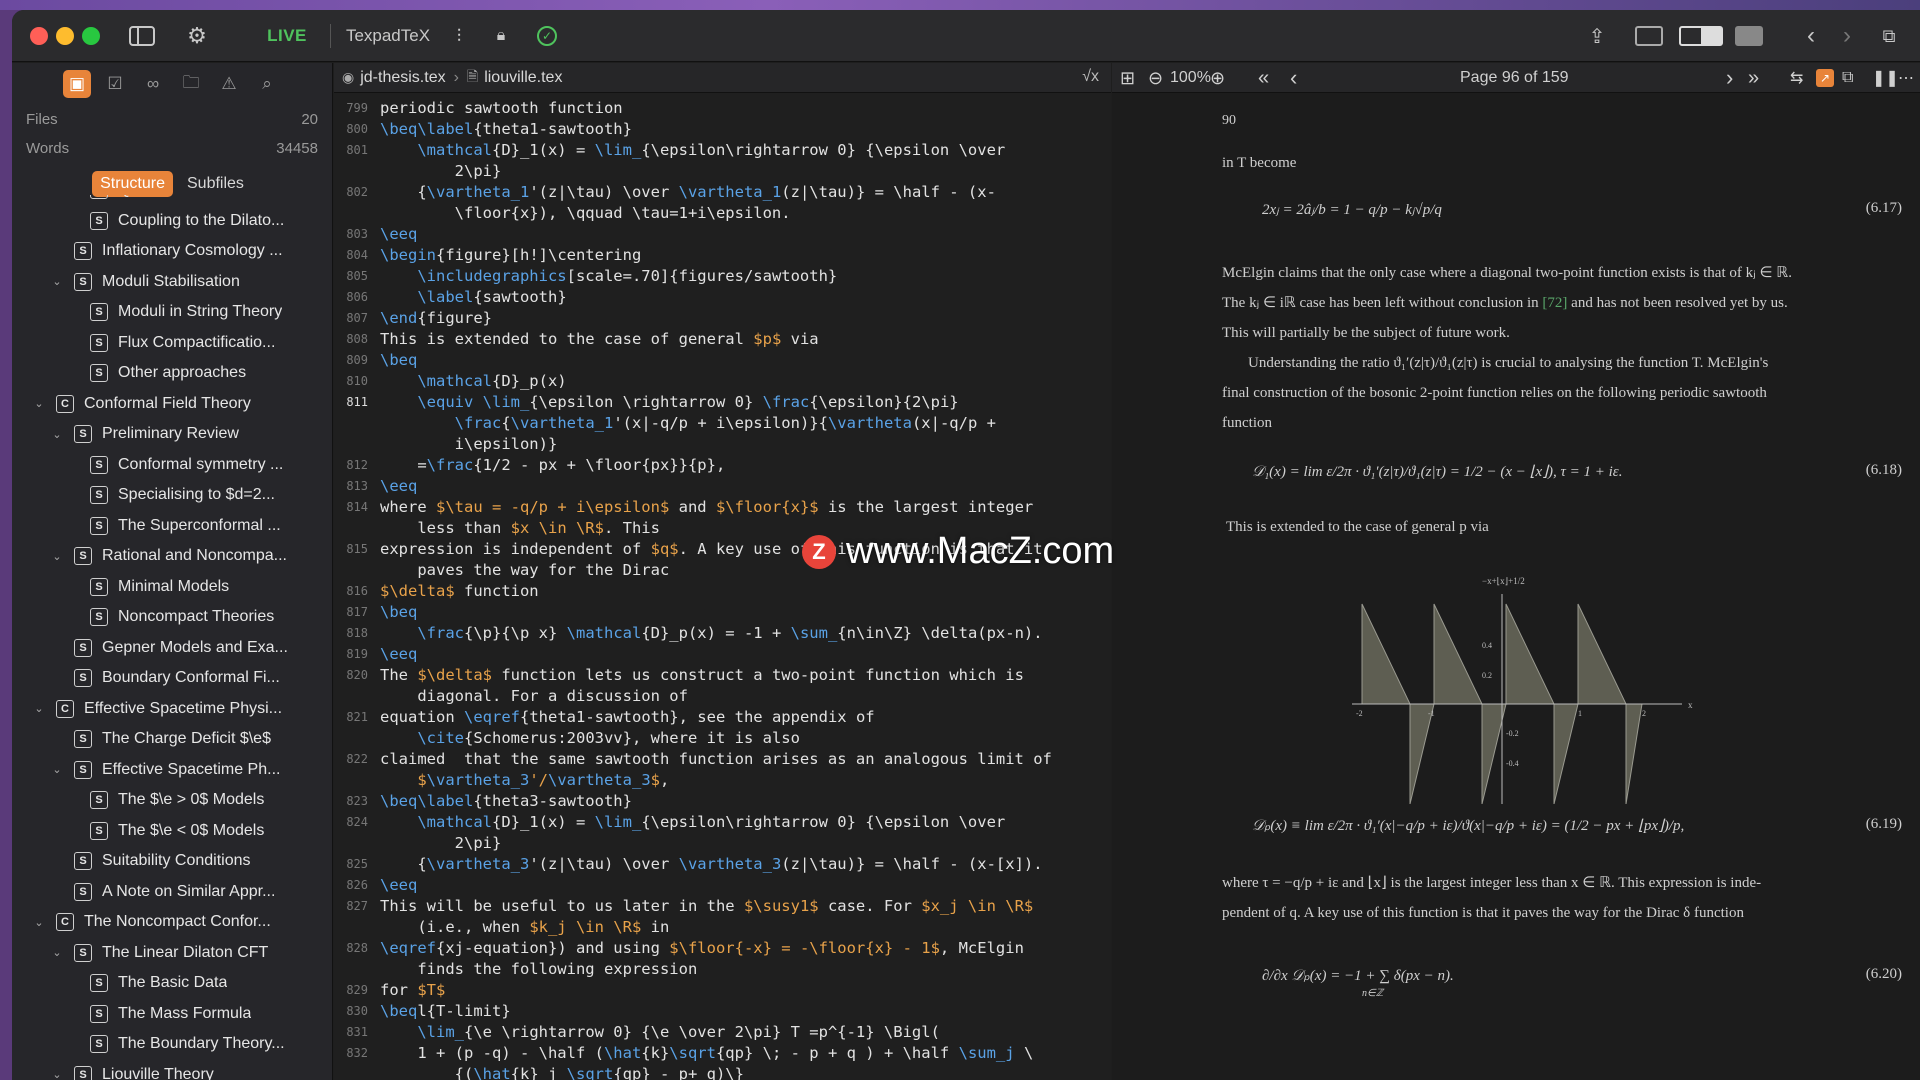 The height and width of the screenshot is (1080, 1920). Describe the element at coordinates (1729, 78) in the screenshot. I see `next-page-icon: ›` at that location.